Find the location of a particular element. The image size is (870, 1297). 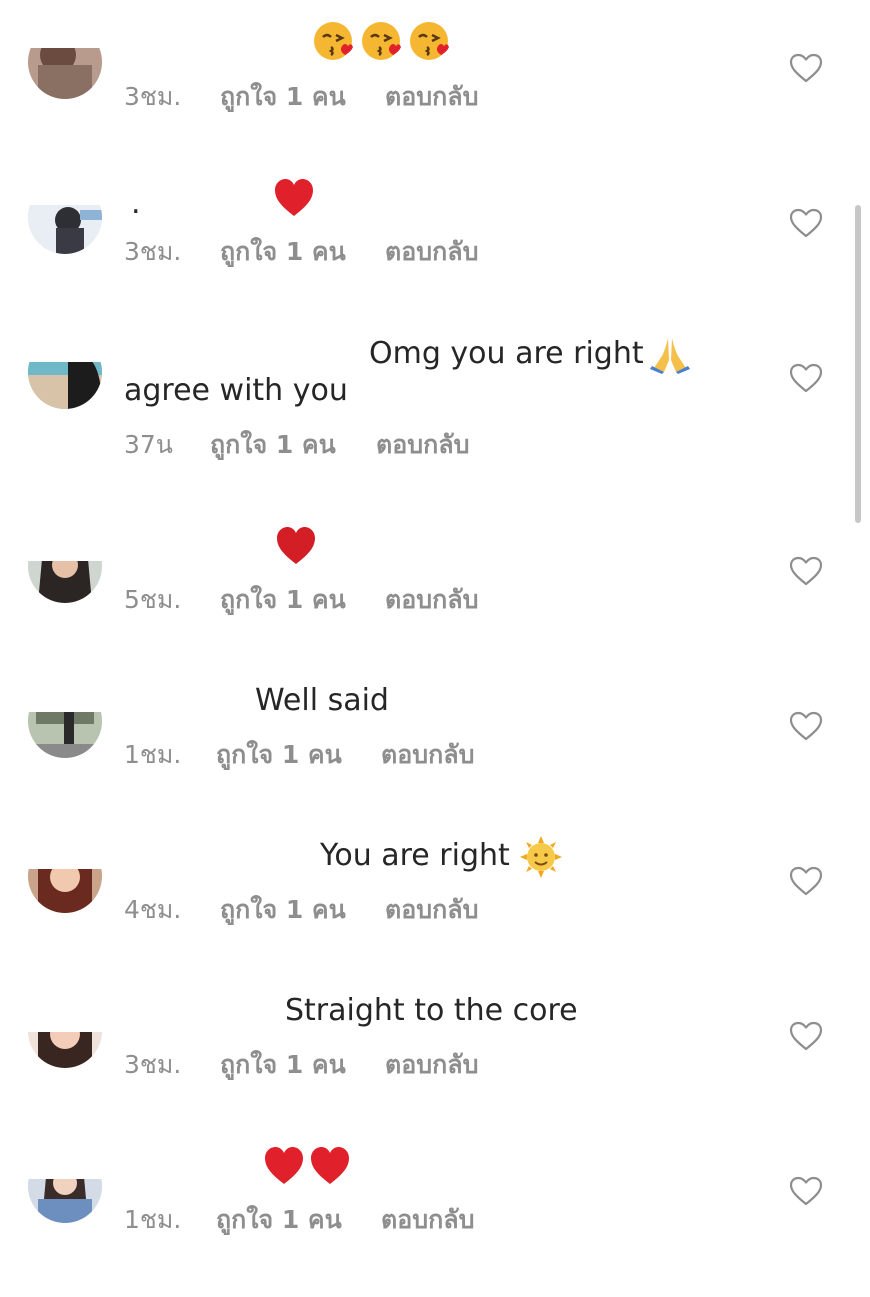

comment-text: You are right is located at coordinates (415, 855).